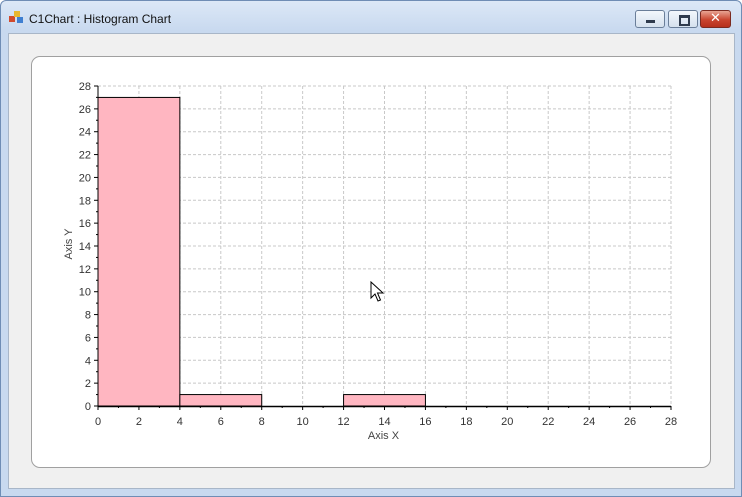 This screenshot has height=497, width=742. What do you see at coordinates (85, 133) in the screenshot?
I see `y-tick-label: 24` at bounding box center [85, 133].